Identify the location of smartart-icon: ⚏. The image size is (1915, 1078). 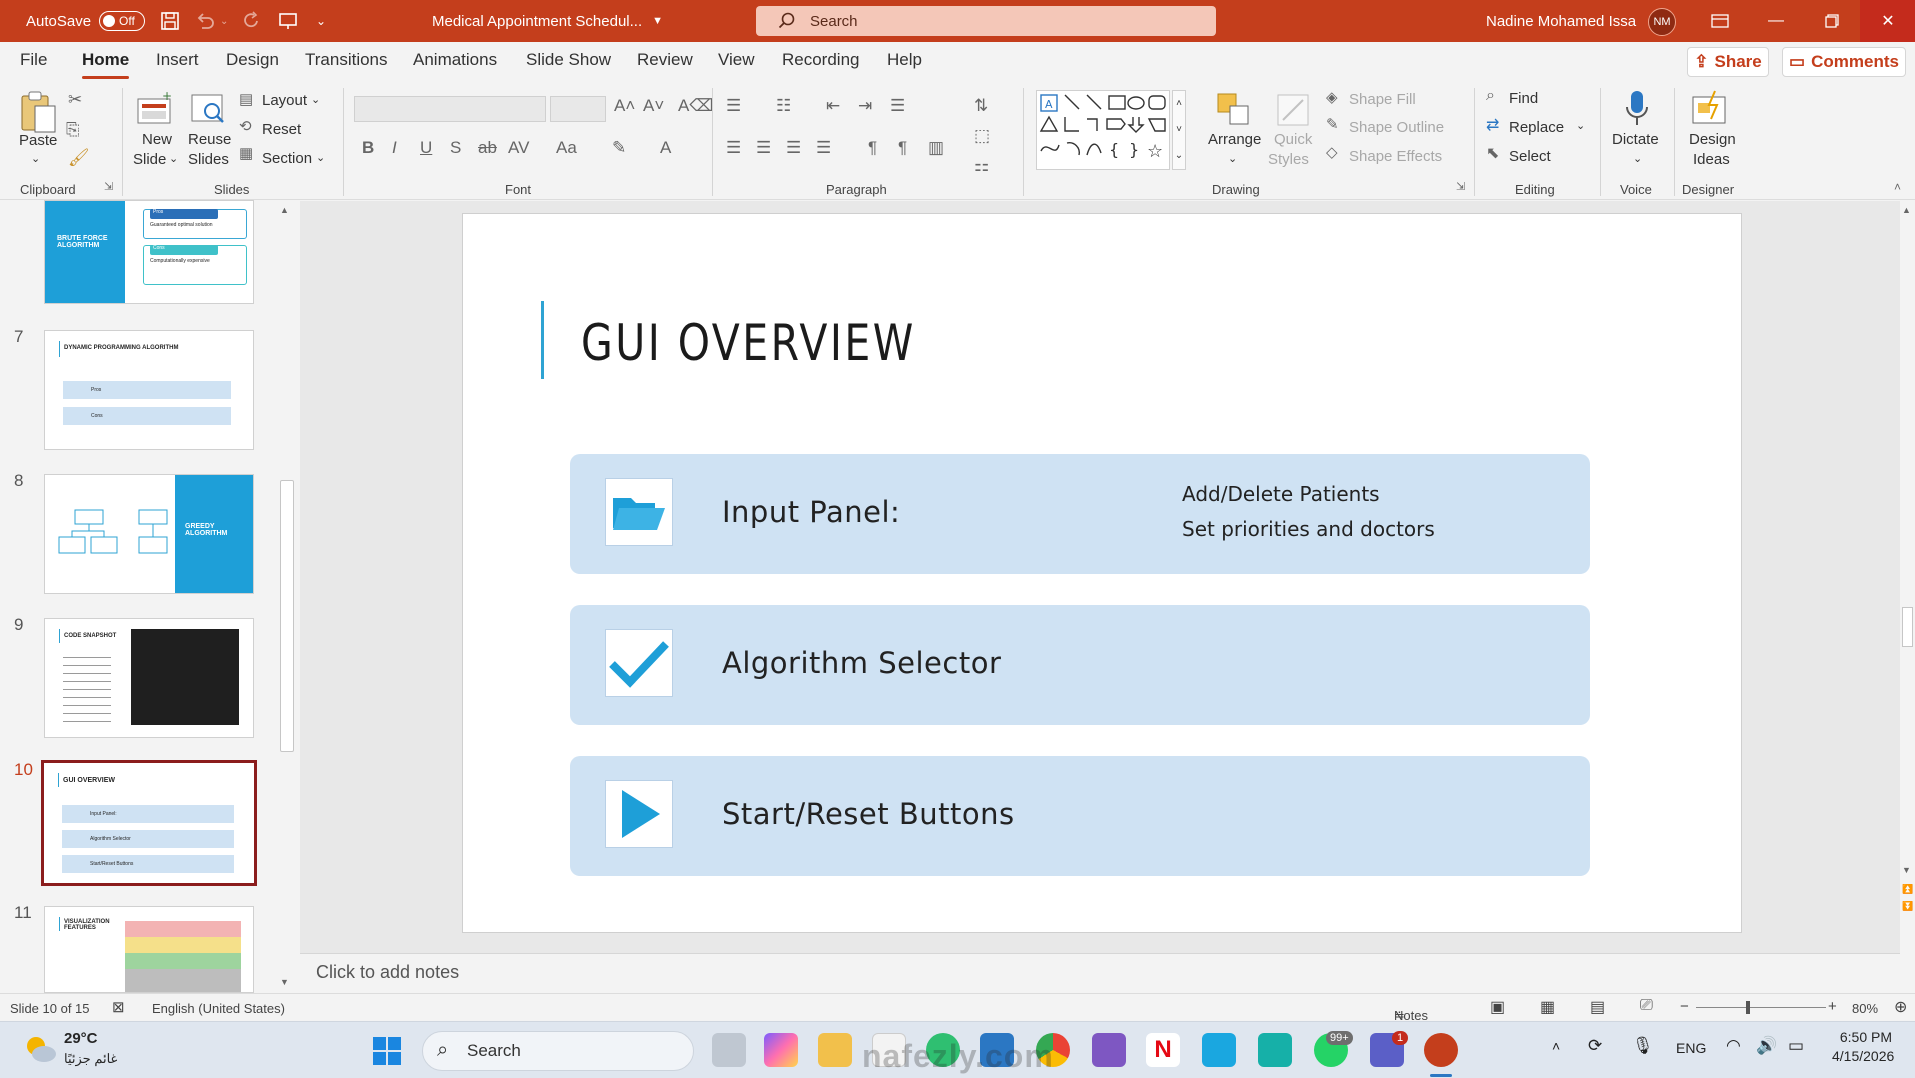
(981, 166).